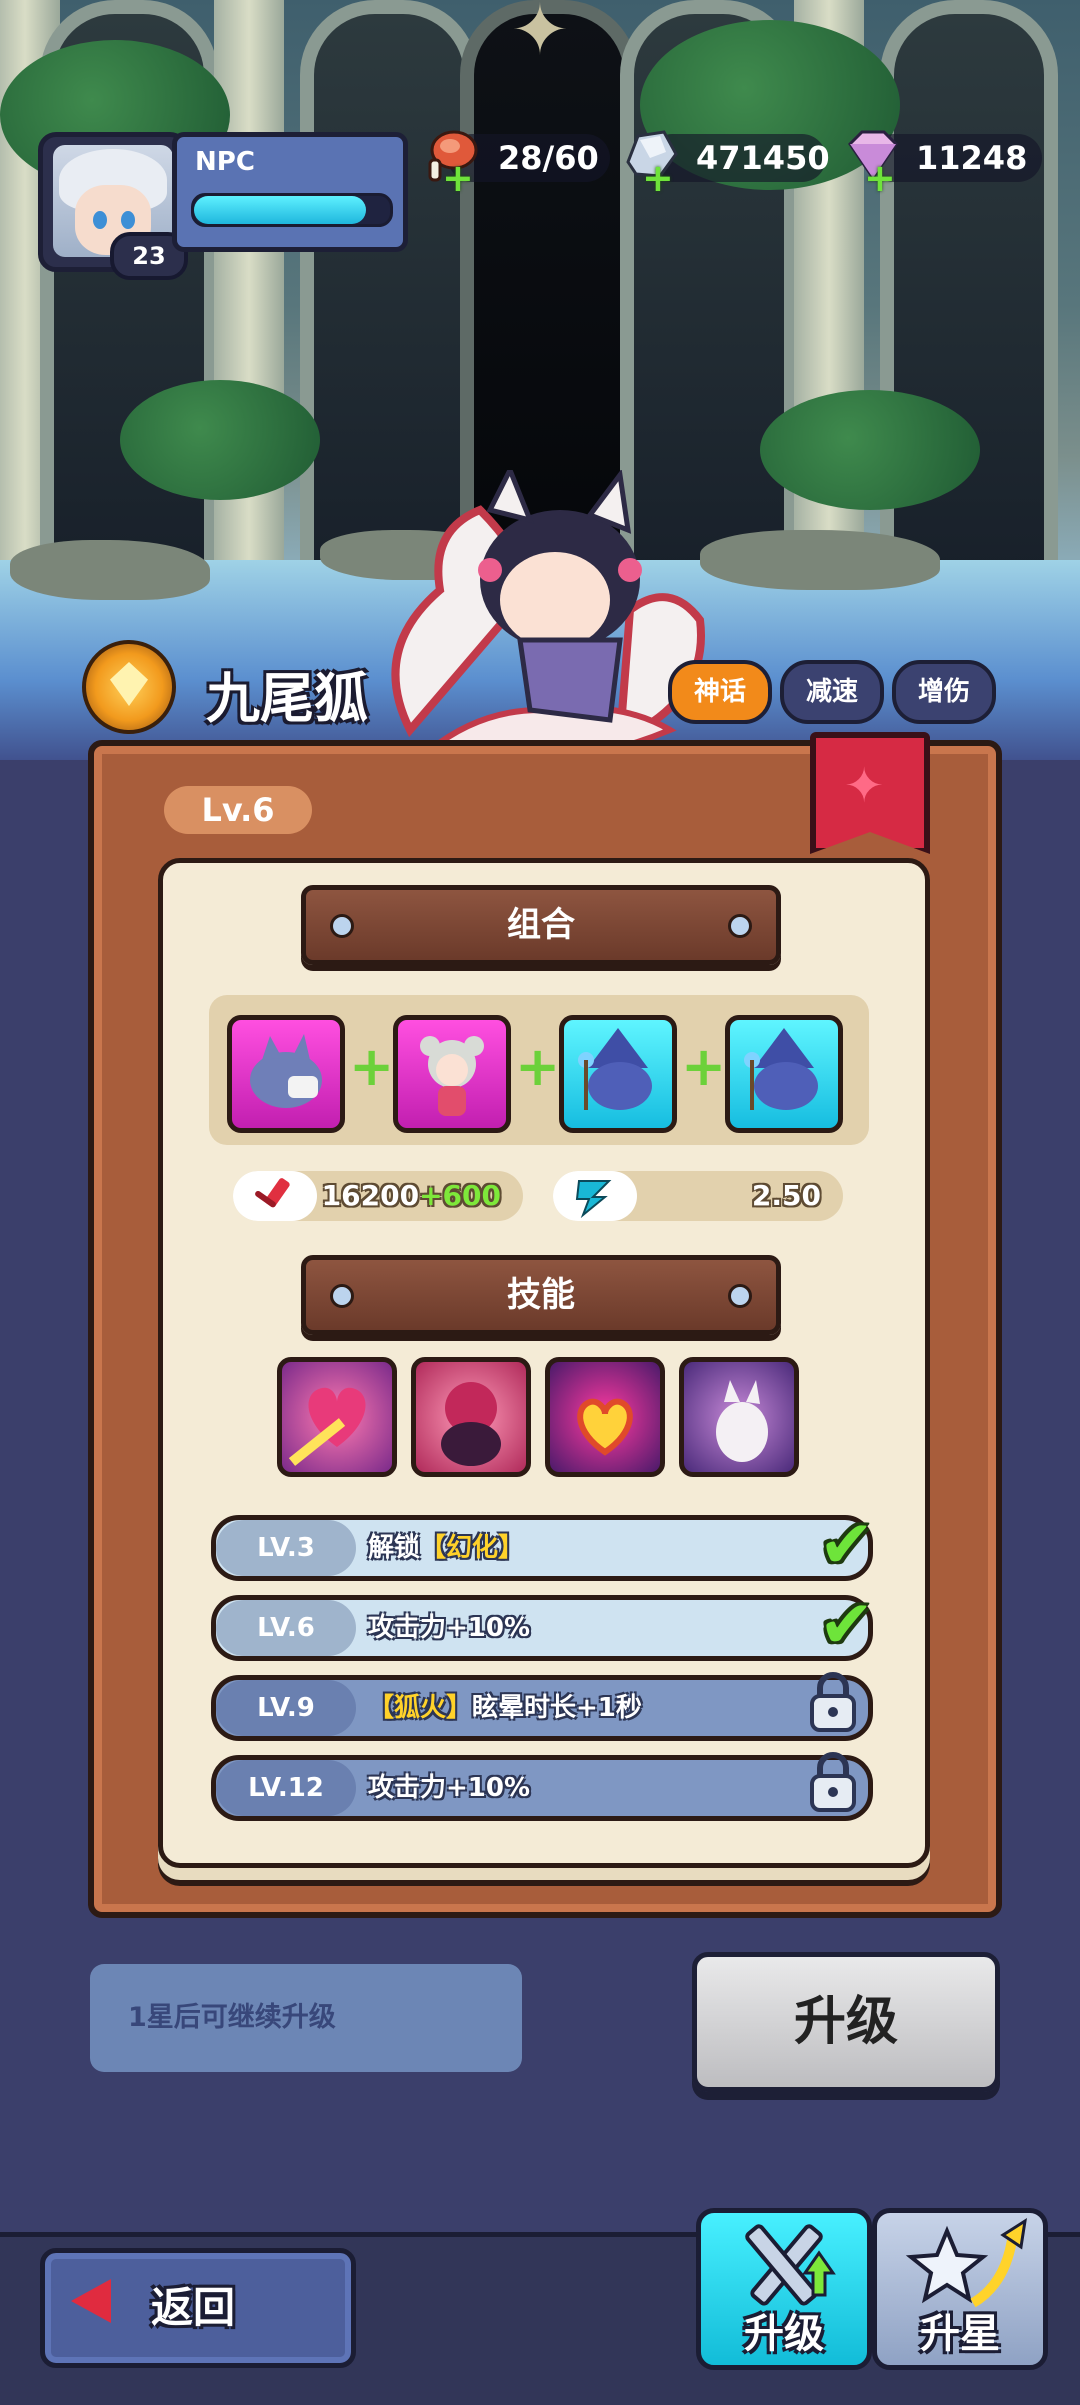  Describe the element at coordinates (763, 158) in the screenshot. I see `silver-value: 471450` at that location.